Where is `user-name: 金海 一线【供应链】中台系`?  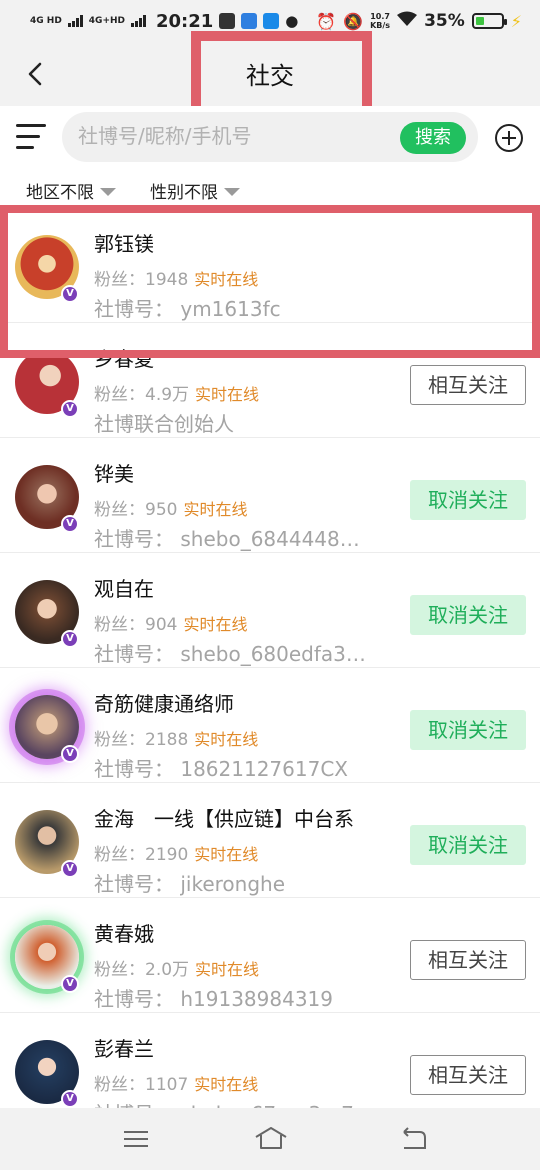 user-name: 金海 一线【供应链】中台系 is located at coordinates (224, 819).